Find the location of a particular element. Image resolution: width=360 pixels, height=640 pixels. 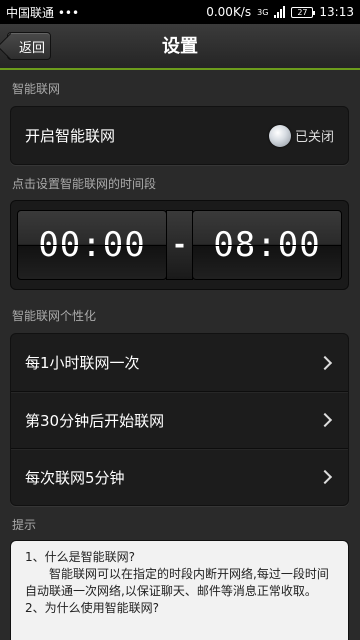

smart-network-toggle-label: 开启智能联网 is located at coordinates (70, 136).